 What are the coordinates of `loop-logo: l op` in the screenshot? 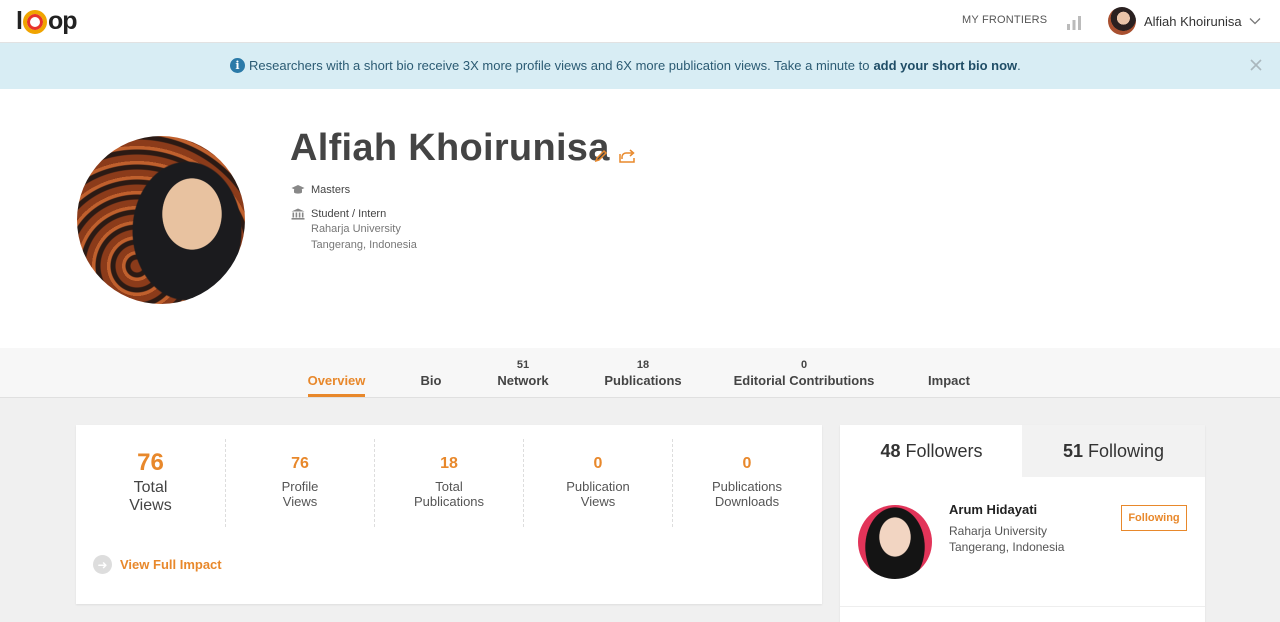 It's located at (46, 21).